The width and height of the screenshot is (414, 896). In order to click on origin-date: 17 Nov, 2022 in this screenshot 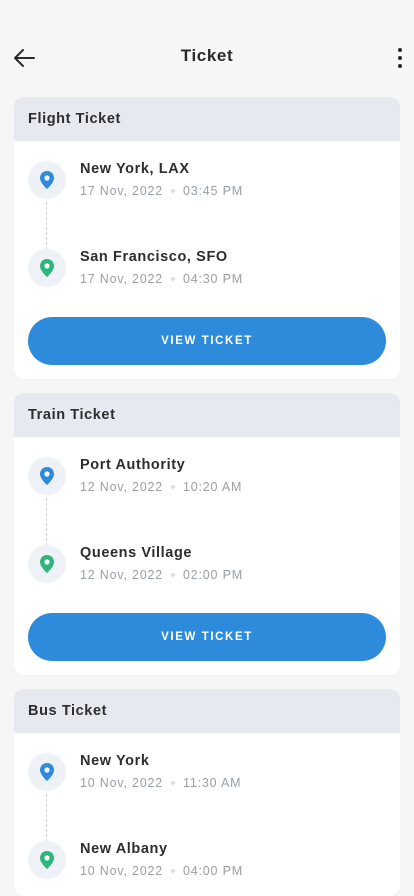, I will do `click(122, 191)`.